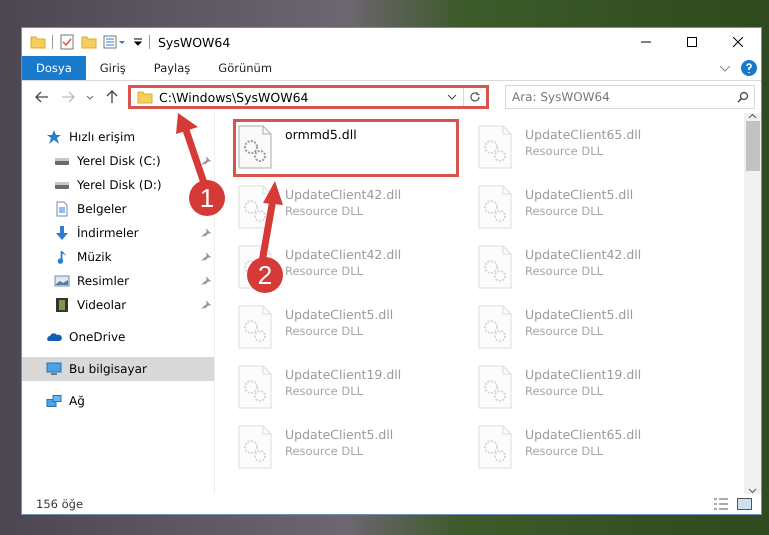 This screenshot has height=535, width=769. What do you see at coordinates (113, 68) in the screenshot?
I see `ribbon-tab: Giriş` at bounding box center [113, 68].